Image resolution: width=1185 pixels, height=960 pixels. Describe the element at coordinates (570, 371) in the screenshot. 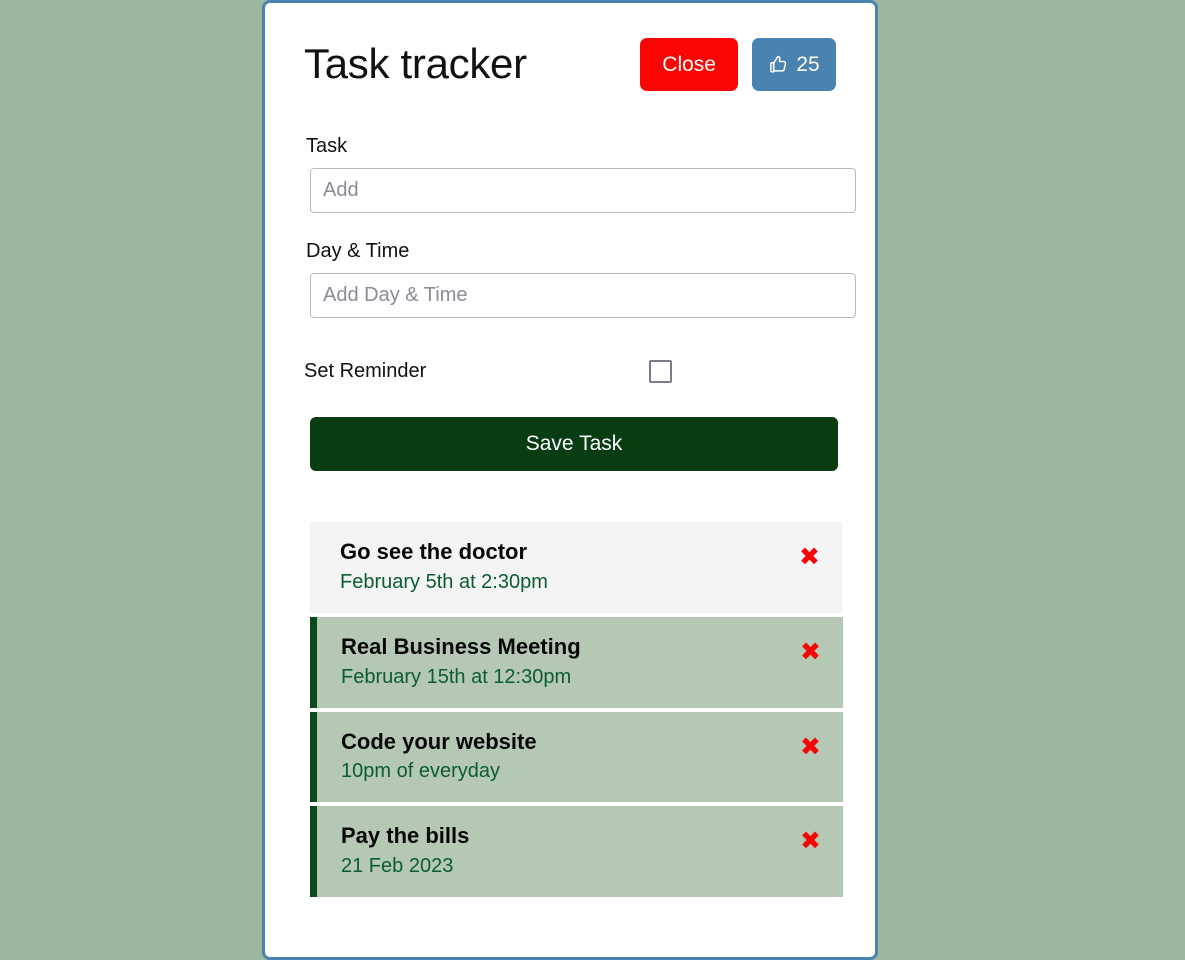

I see `set-reminder-row: Set Reminder` at that location.